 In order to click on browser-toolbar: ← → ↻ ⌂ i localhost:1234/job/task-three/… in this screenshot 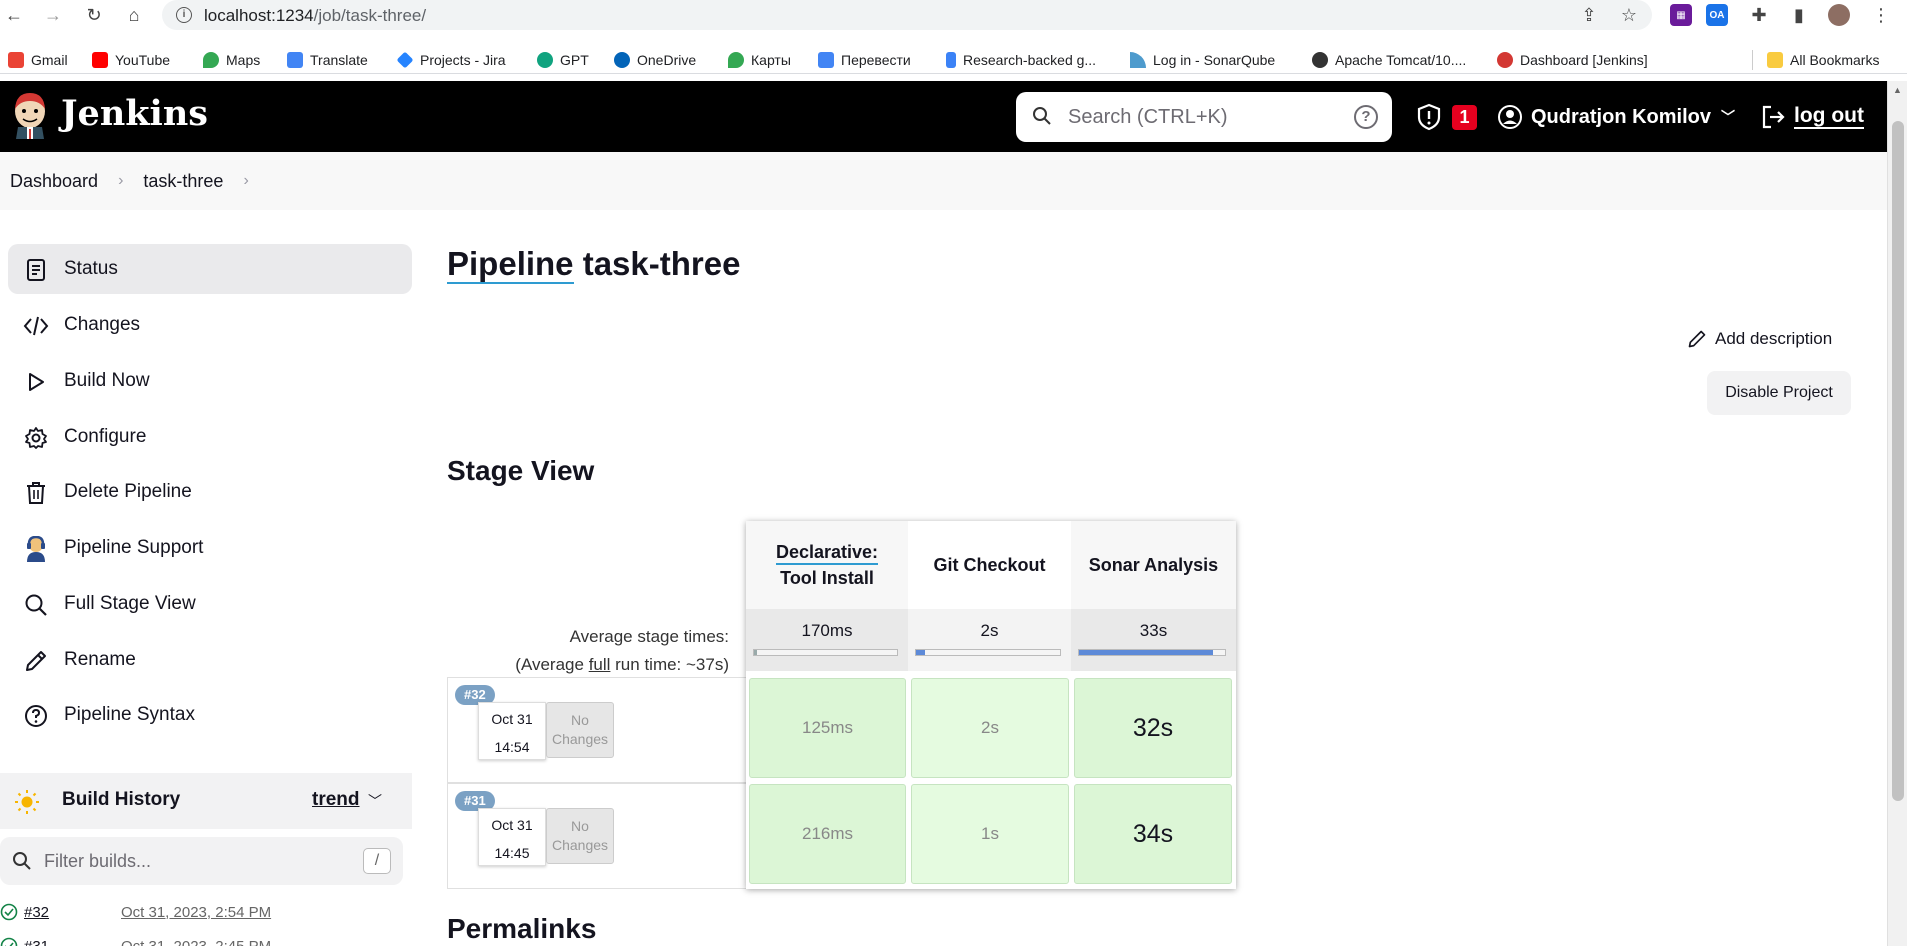, I will do `click(953, 16)`.